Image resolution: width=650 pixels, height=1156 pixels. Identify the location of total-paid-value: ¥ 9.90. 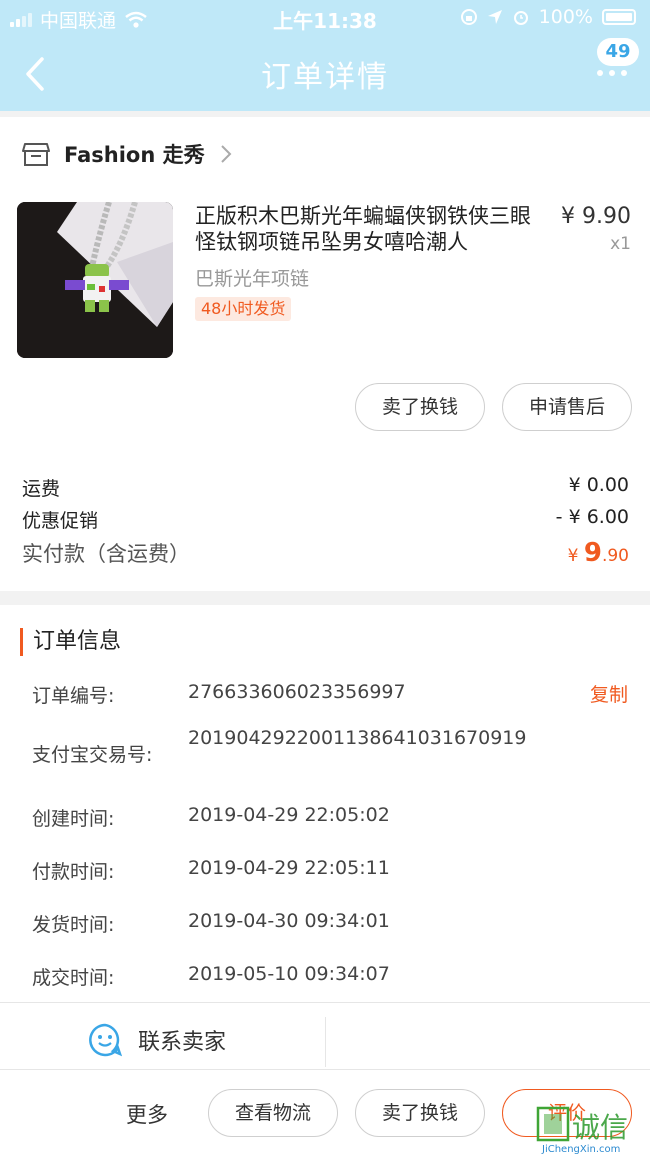
(598, 553).